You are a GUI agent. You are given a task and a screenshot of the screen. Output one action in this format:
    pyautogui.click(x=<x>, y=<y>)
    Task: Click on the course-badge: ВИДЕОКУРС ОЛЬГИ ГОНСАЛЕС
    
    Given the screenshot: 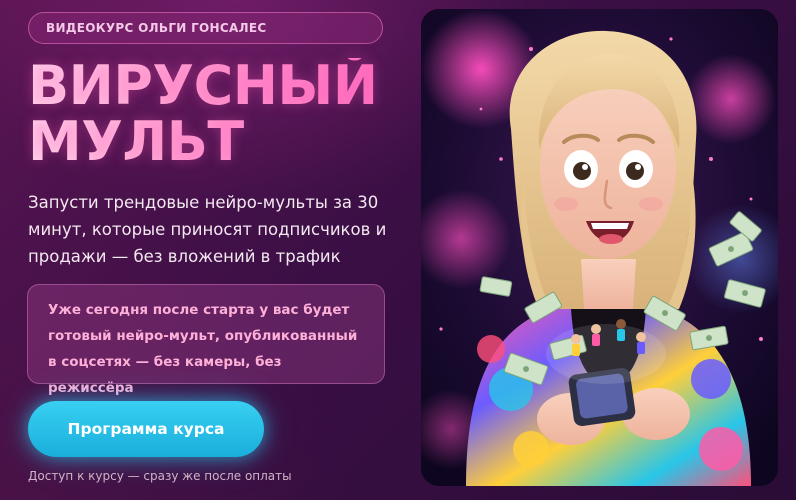 What is the action you would take?
    pyautogui.click(x=205, y=28)
    